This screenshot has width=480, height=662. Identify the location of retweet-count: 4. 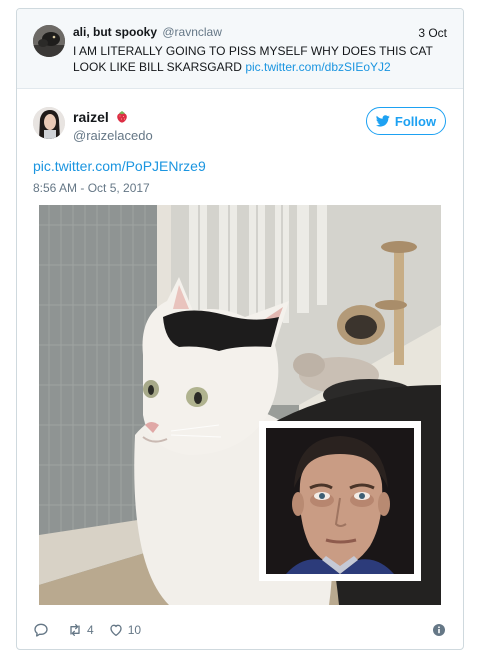
(90, 630).